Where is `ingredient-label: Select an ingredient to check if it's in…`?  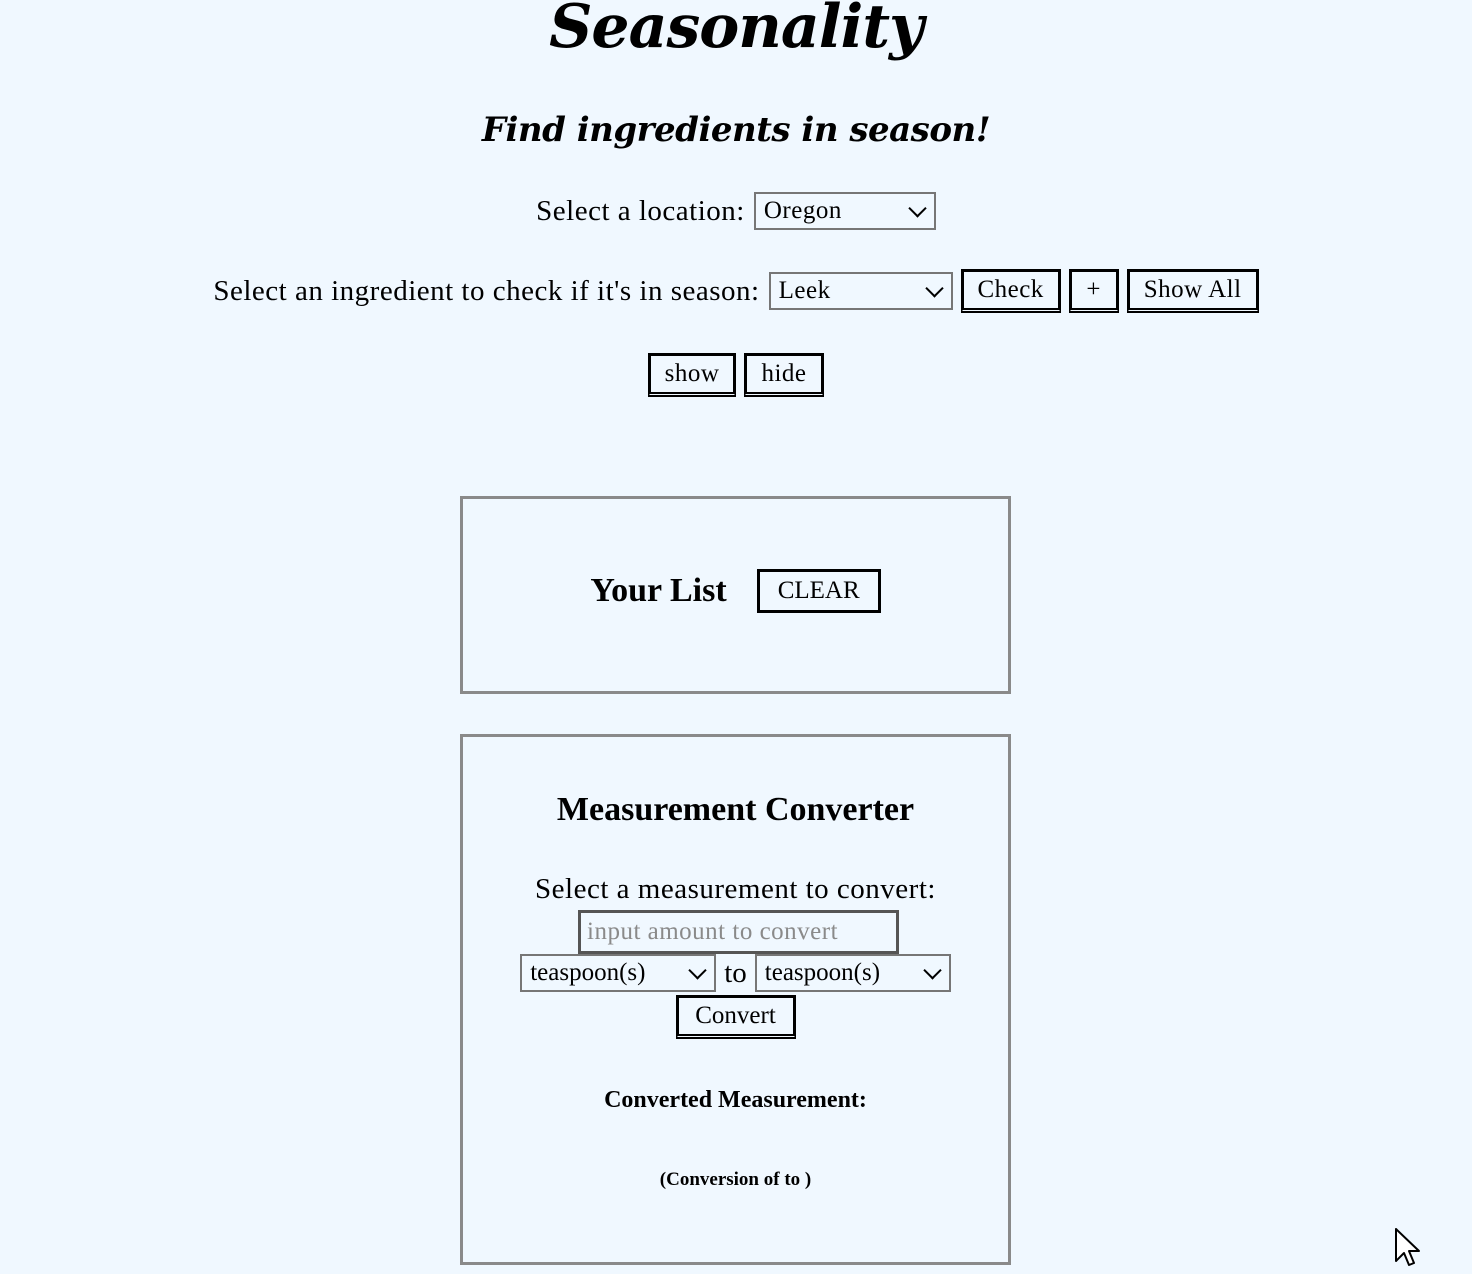 ingredient-label: Select an ingredient to check if it's in… is located at coordinates (486, 290).